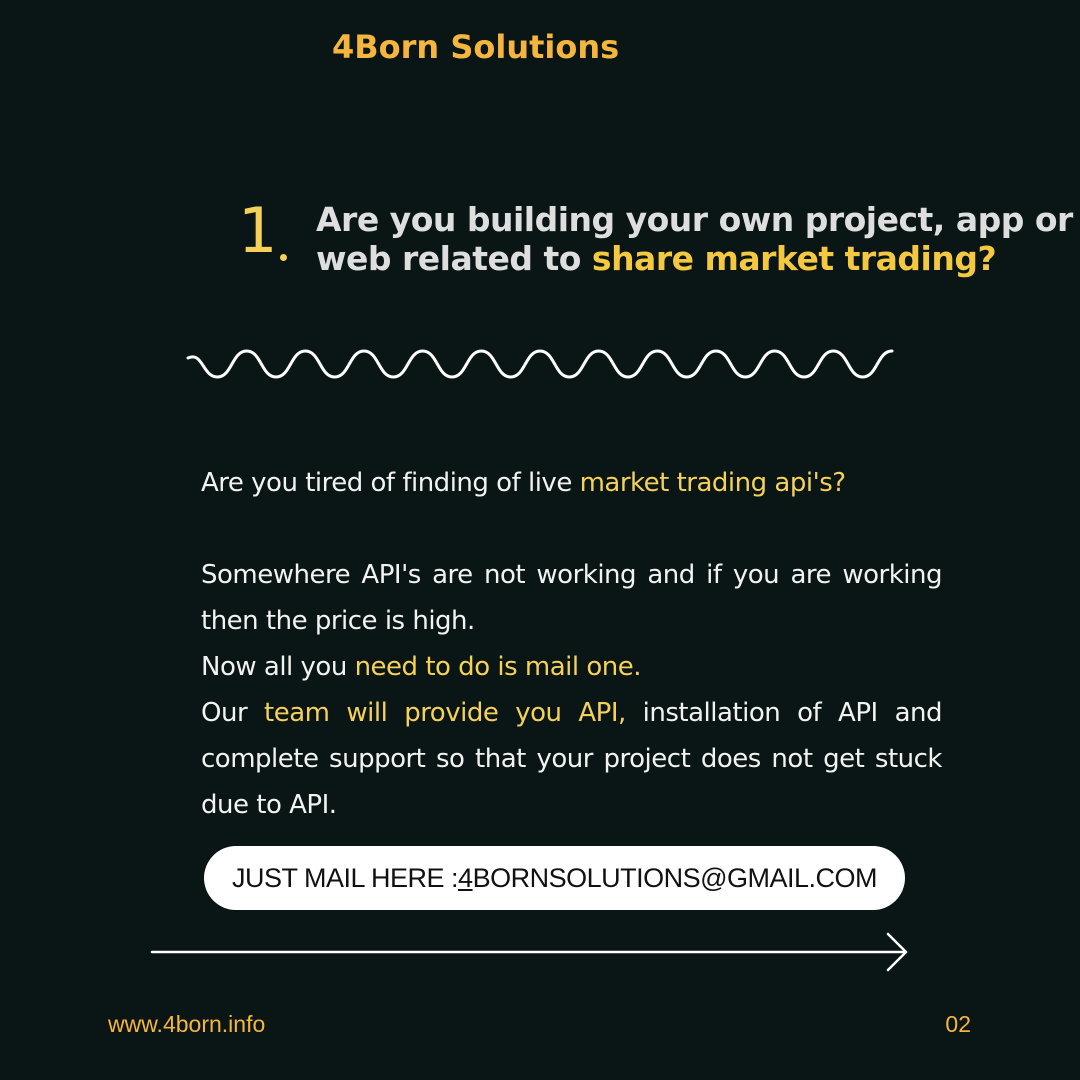 The width and height of the screenshot is (1080, 1080). Describe the element at coordinates (540, 364) in the screenshot. I see `wave-divider` at that location.